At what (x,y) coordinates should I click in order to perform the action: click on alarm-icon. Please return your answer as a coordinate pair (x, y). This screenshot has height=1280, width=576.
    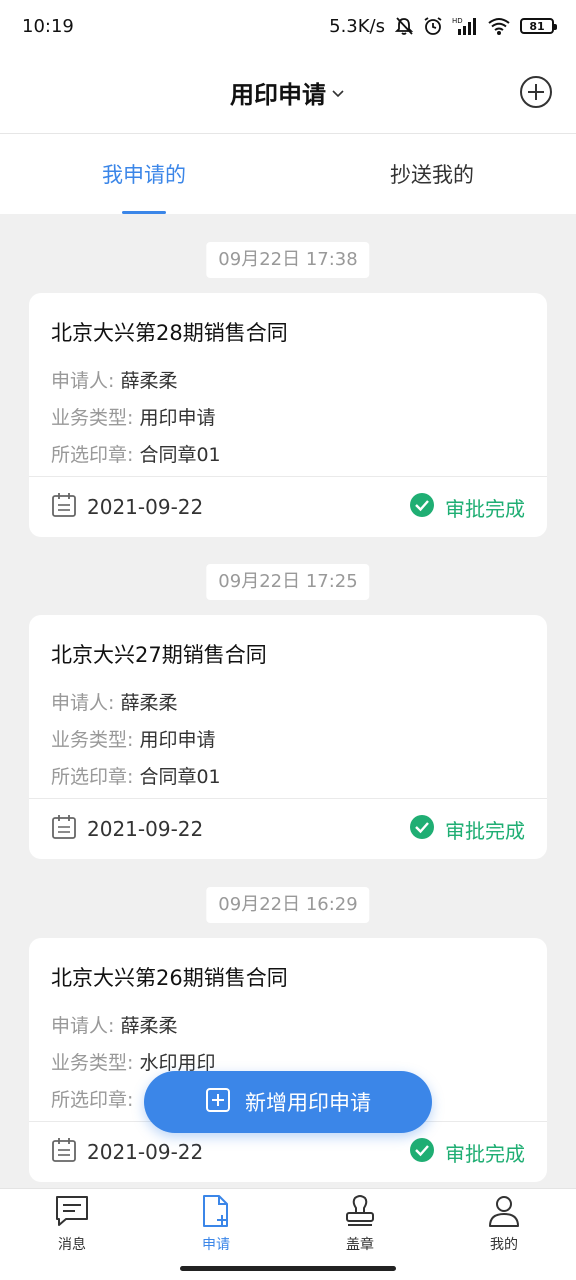
    Looking at the image, I should click on (433, 26).